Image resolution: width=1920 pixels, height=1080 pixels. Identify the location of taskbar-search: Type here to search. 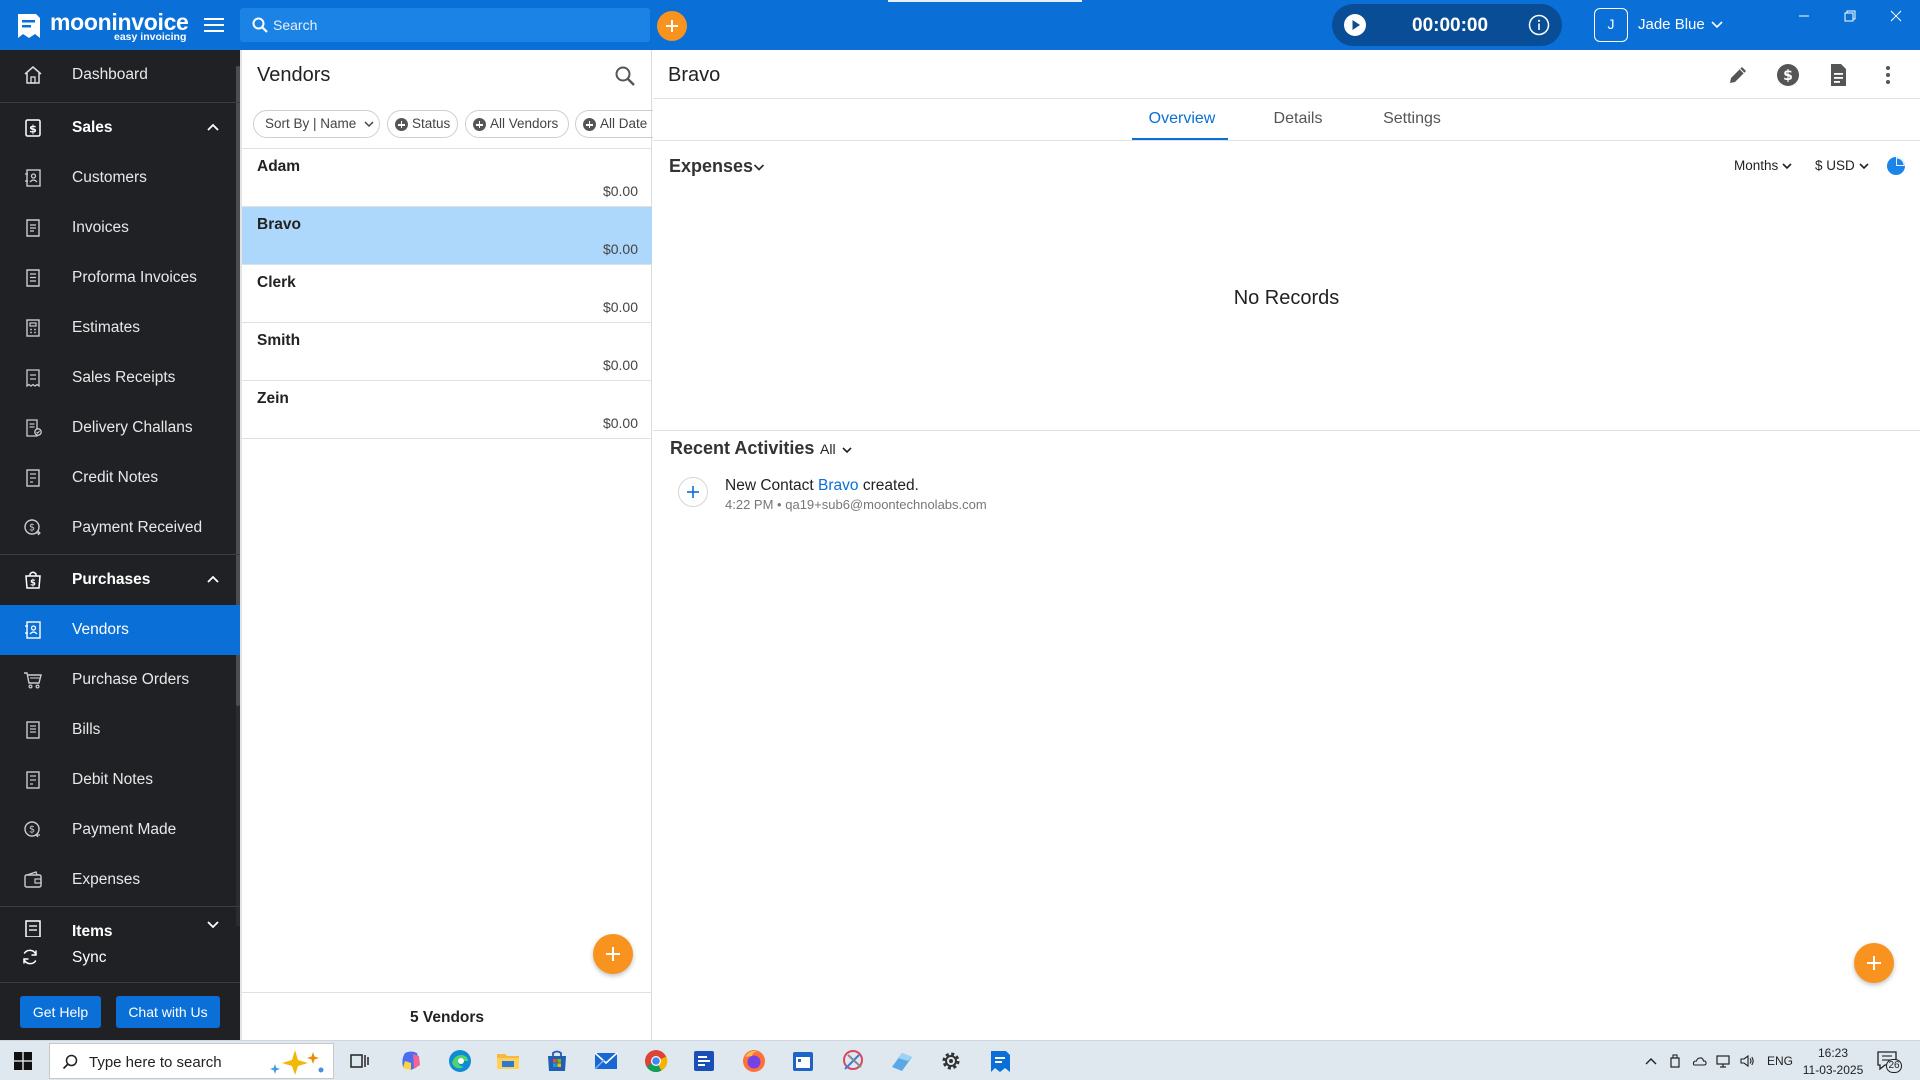
(191, 1061).